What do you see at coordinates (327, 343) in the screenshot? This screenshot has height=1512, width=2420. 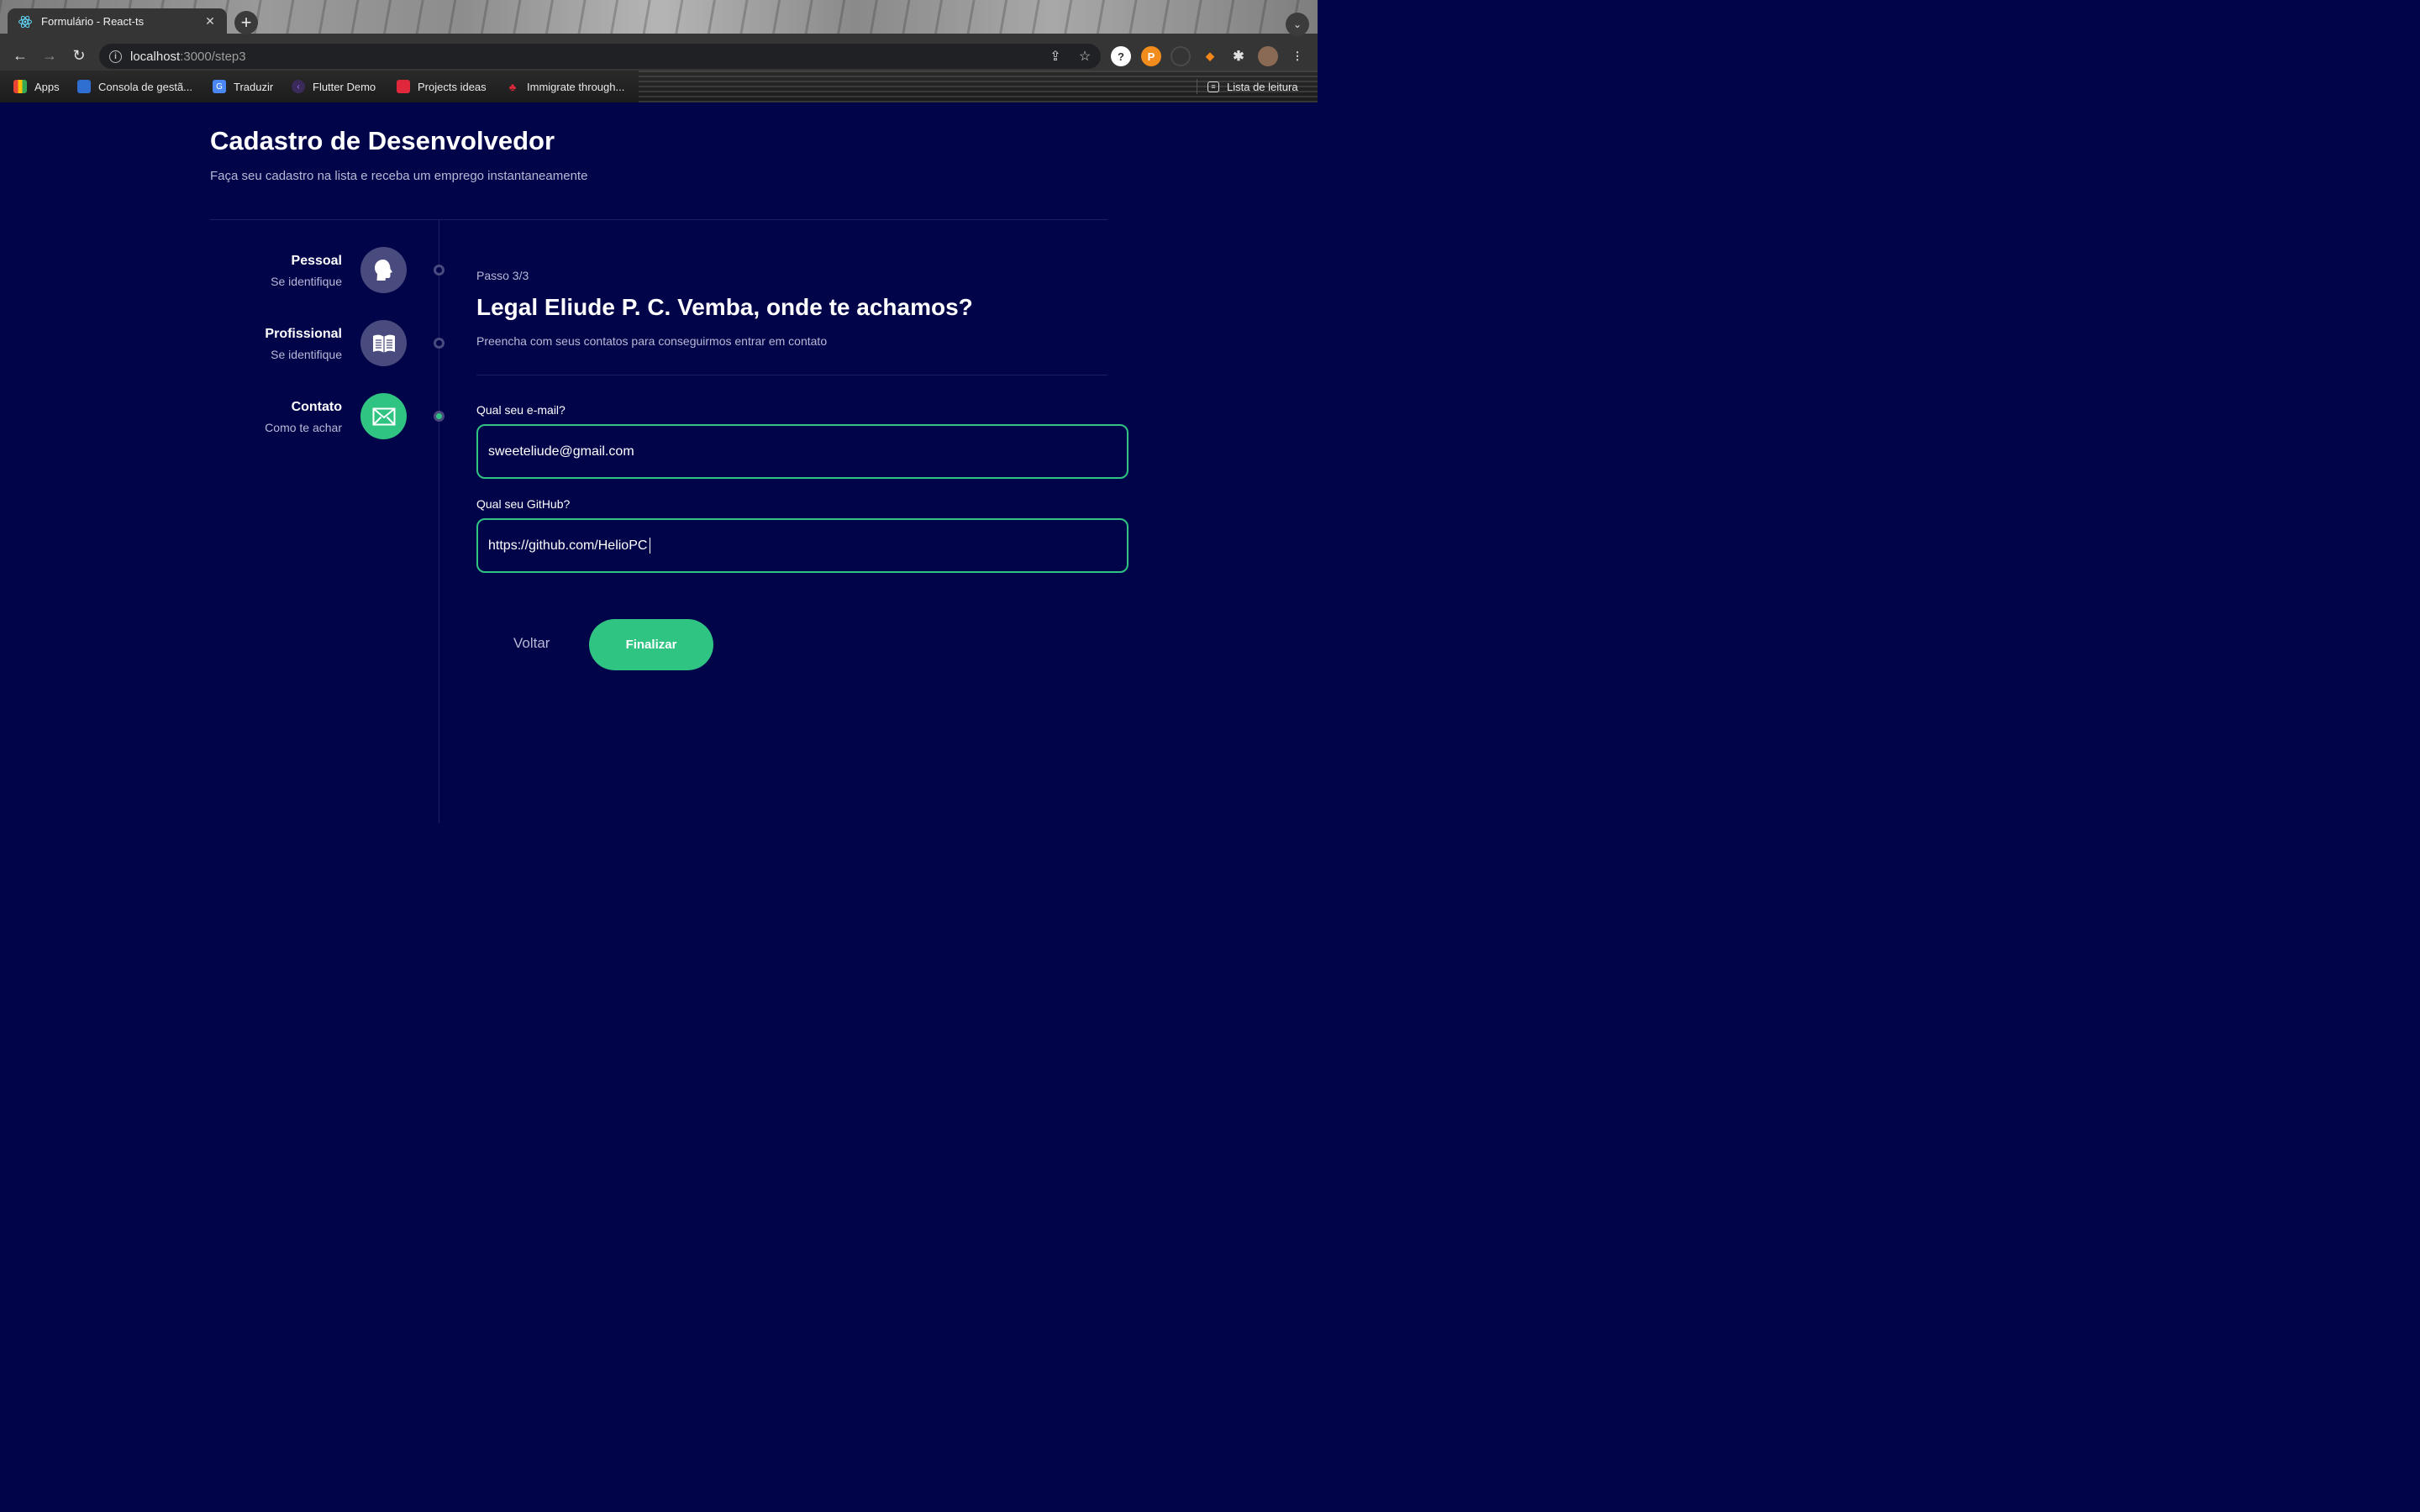 I see `step-profissional: Profissional Se identifique` at bounding box center [327, 343].